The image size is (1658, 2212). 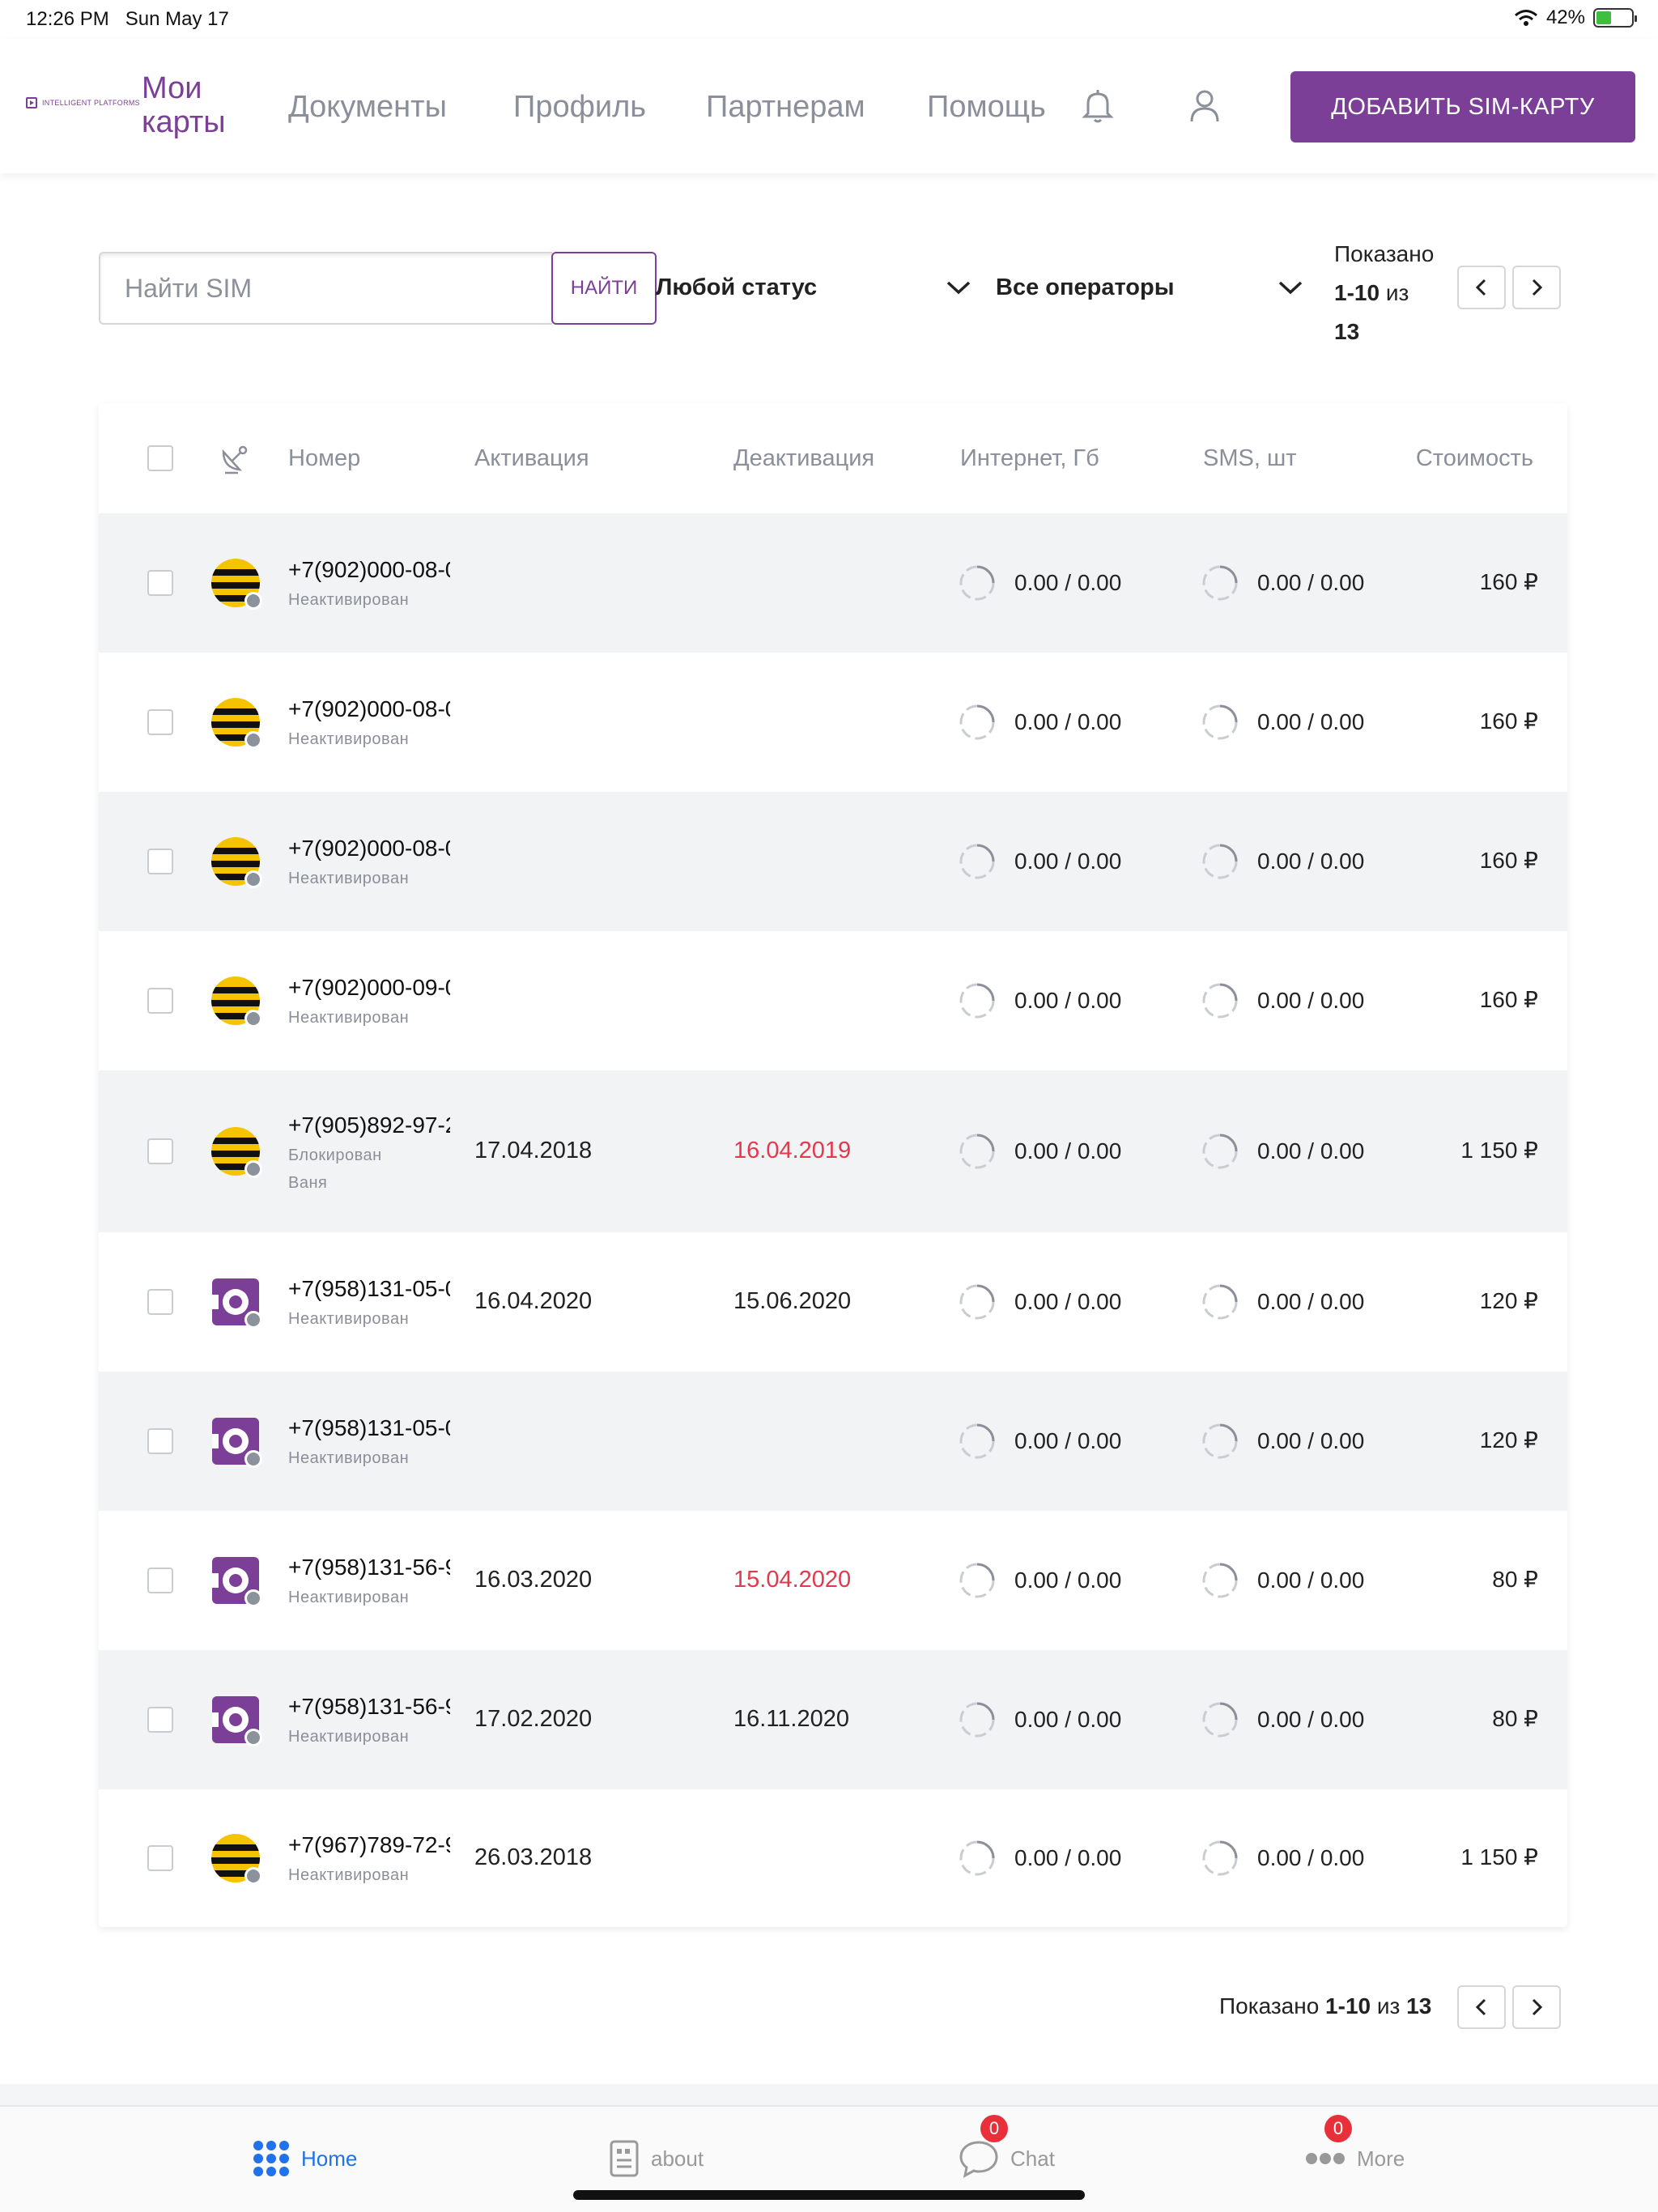 What do you see at coordinates (324, 459) in the screenshot?
I see `column-header-number: Номер` at bounding box center [324, 459].